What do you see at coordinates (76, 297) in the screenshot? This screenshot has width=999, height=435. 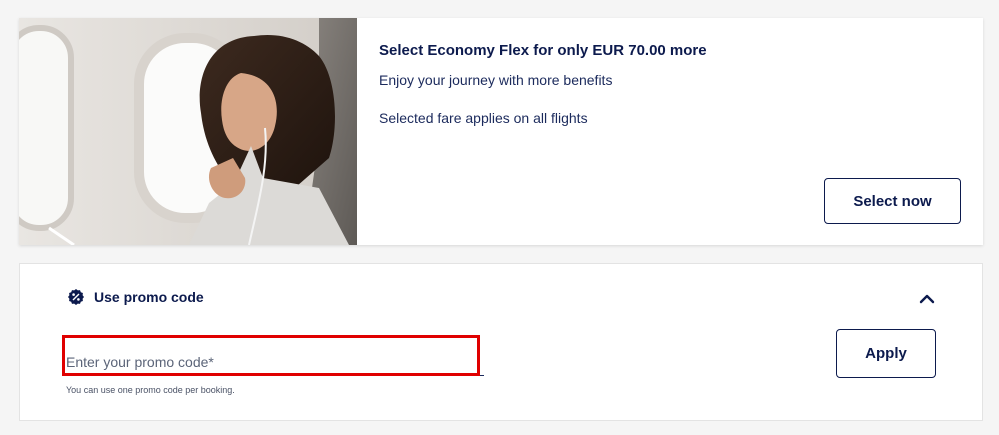 I see `percent-badge-icon` at bounding box center [76, 297].